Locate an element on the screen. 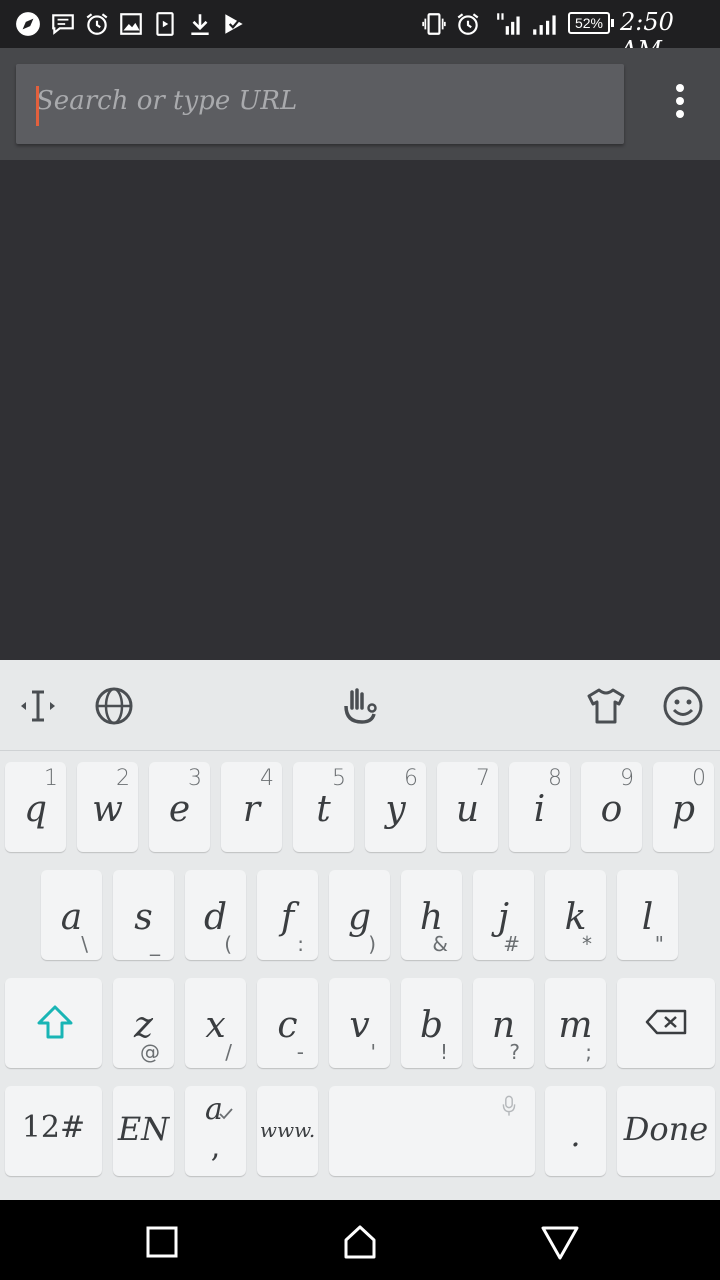 The width and height of the screenshot is (720, 1280). key-alt-symbol: 1 is located at coordinates (51, 778).